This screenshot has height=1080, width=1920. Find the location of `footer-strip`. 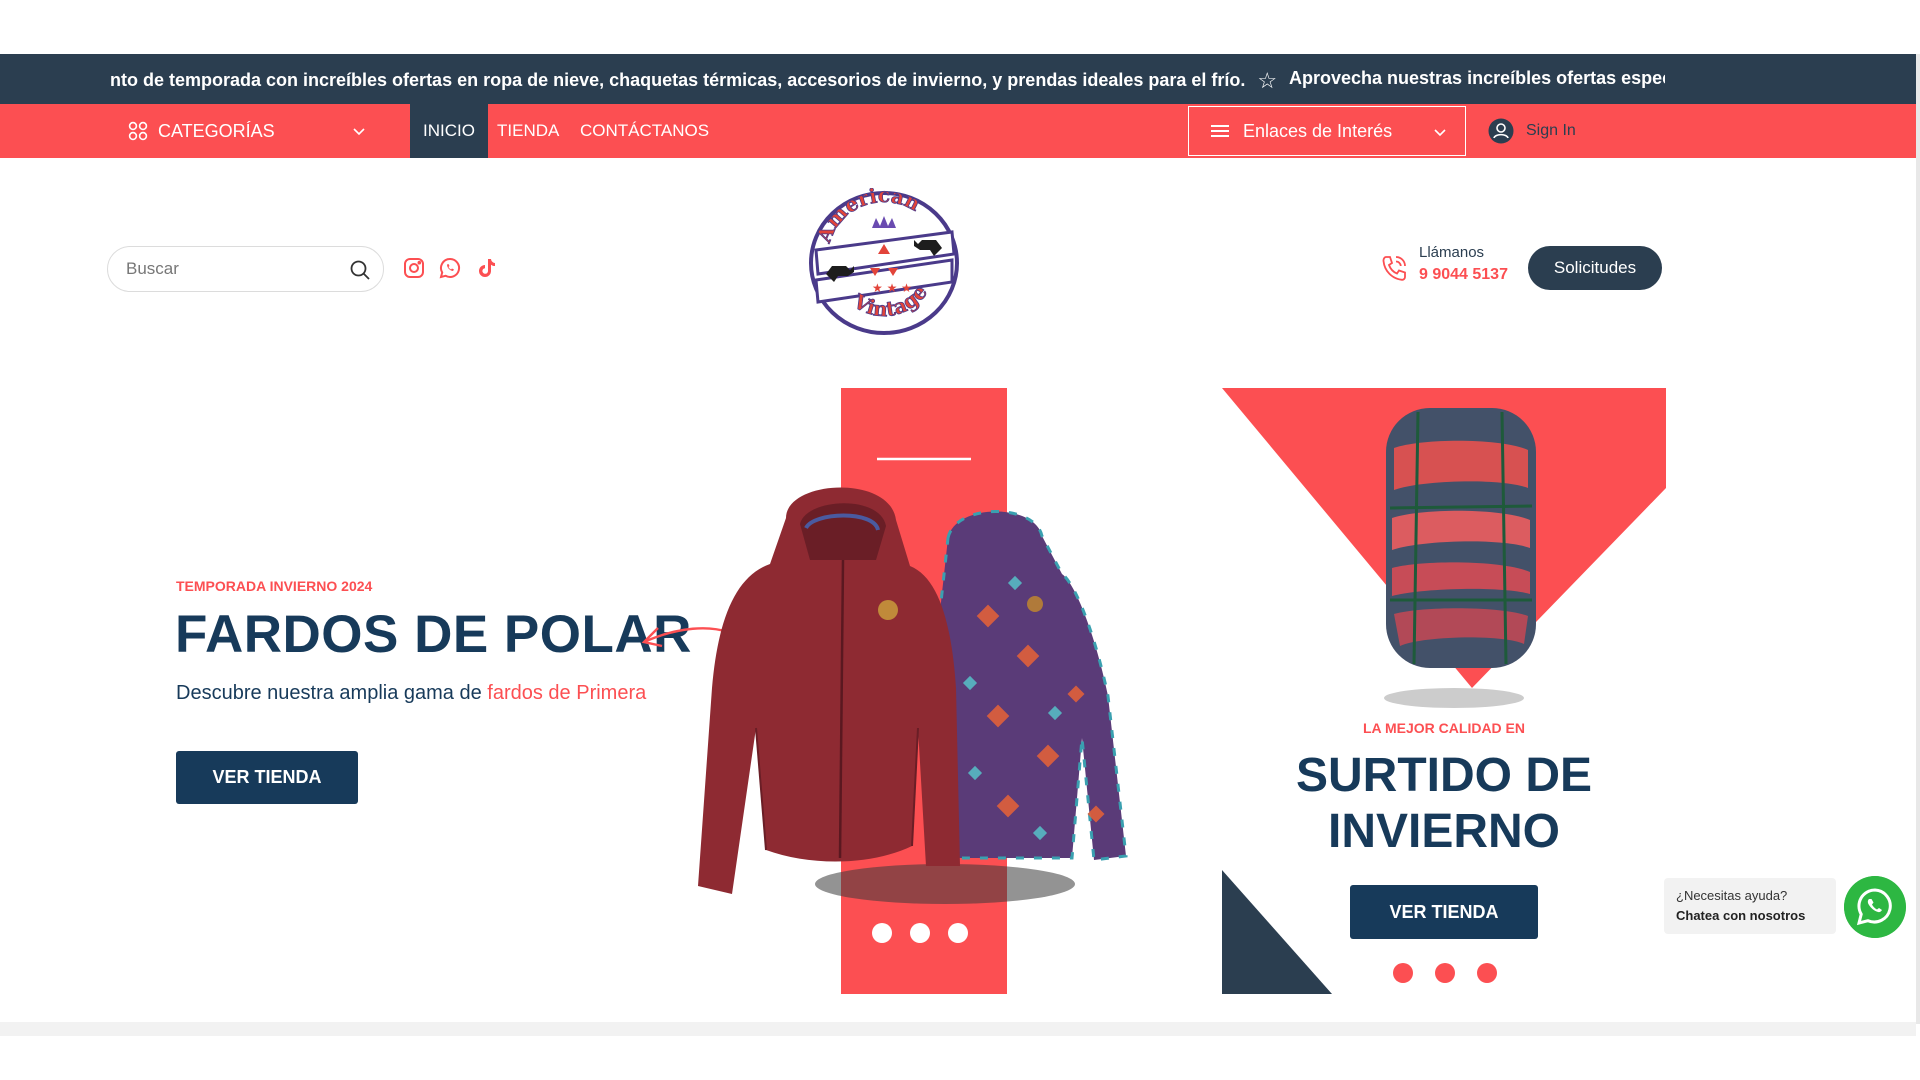

footer-strip is located at coordinates (958, 1029).